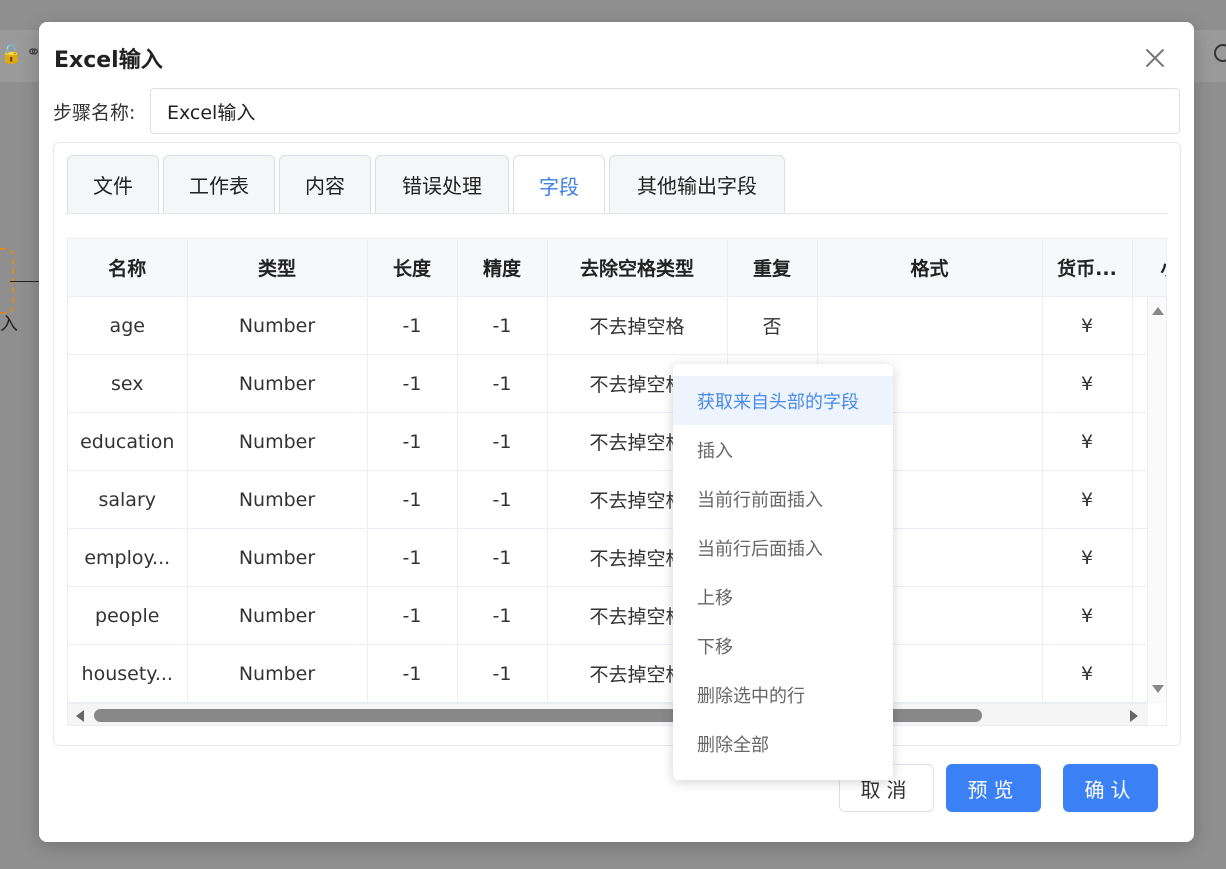 The height and width of the screenshot is (869, 1226). I want to click on tab-fields: 字段, so click(559, 184).